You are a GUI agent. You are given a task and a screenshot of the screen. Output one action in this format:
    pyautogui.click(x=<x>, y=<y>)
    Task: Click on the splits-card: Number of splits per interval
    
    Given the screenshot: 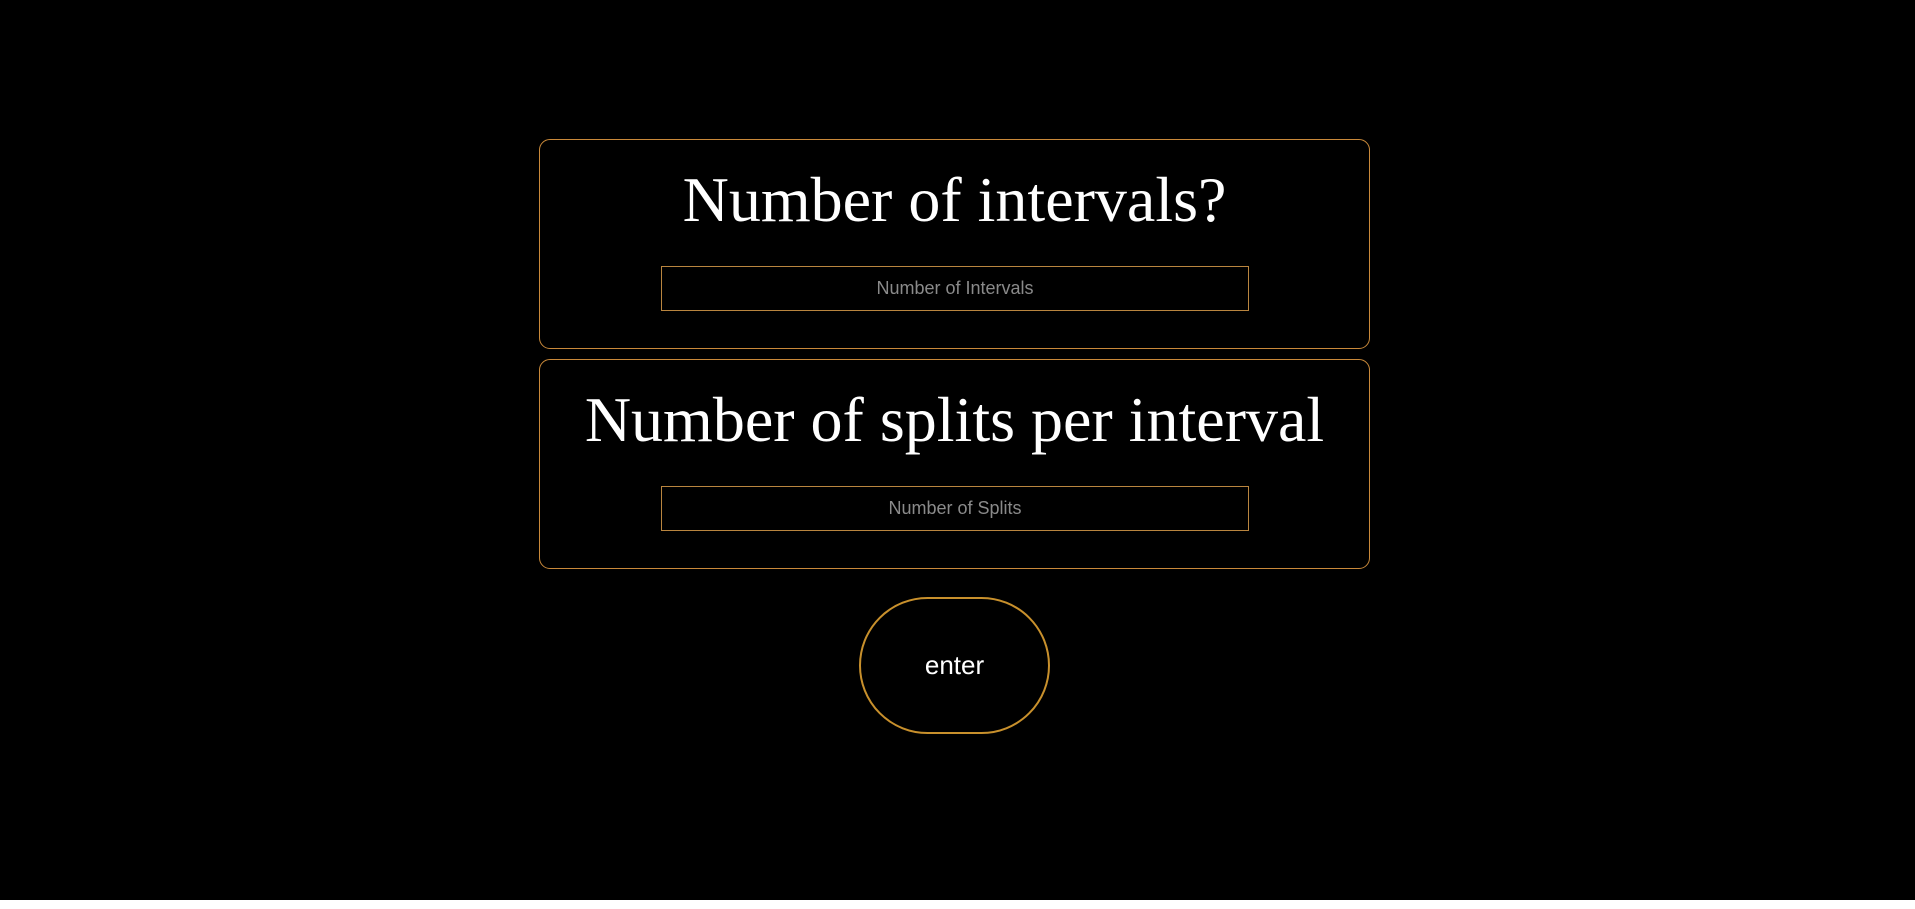 What is the action you would take?
    pyautogui.click(x=954, y=464)
    